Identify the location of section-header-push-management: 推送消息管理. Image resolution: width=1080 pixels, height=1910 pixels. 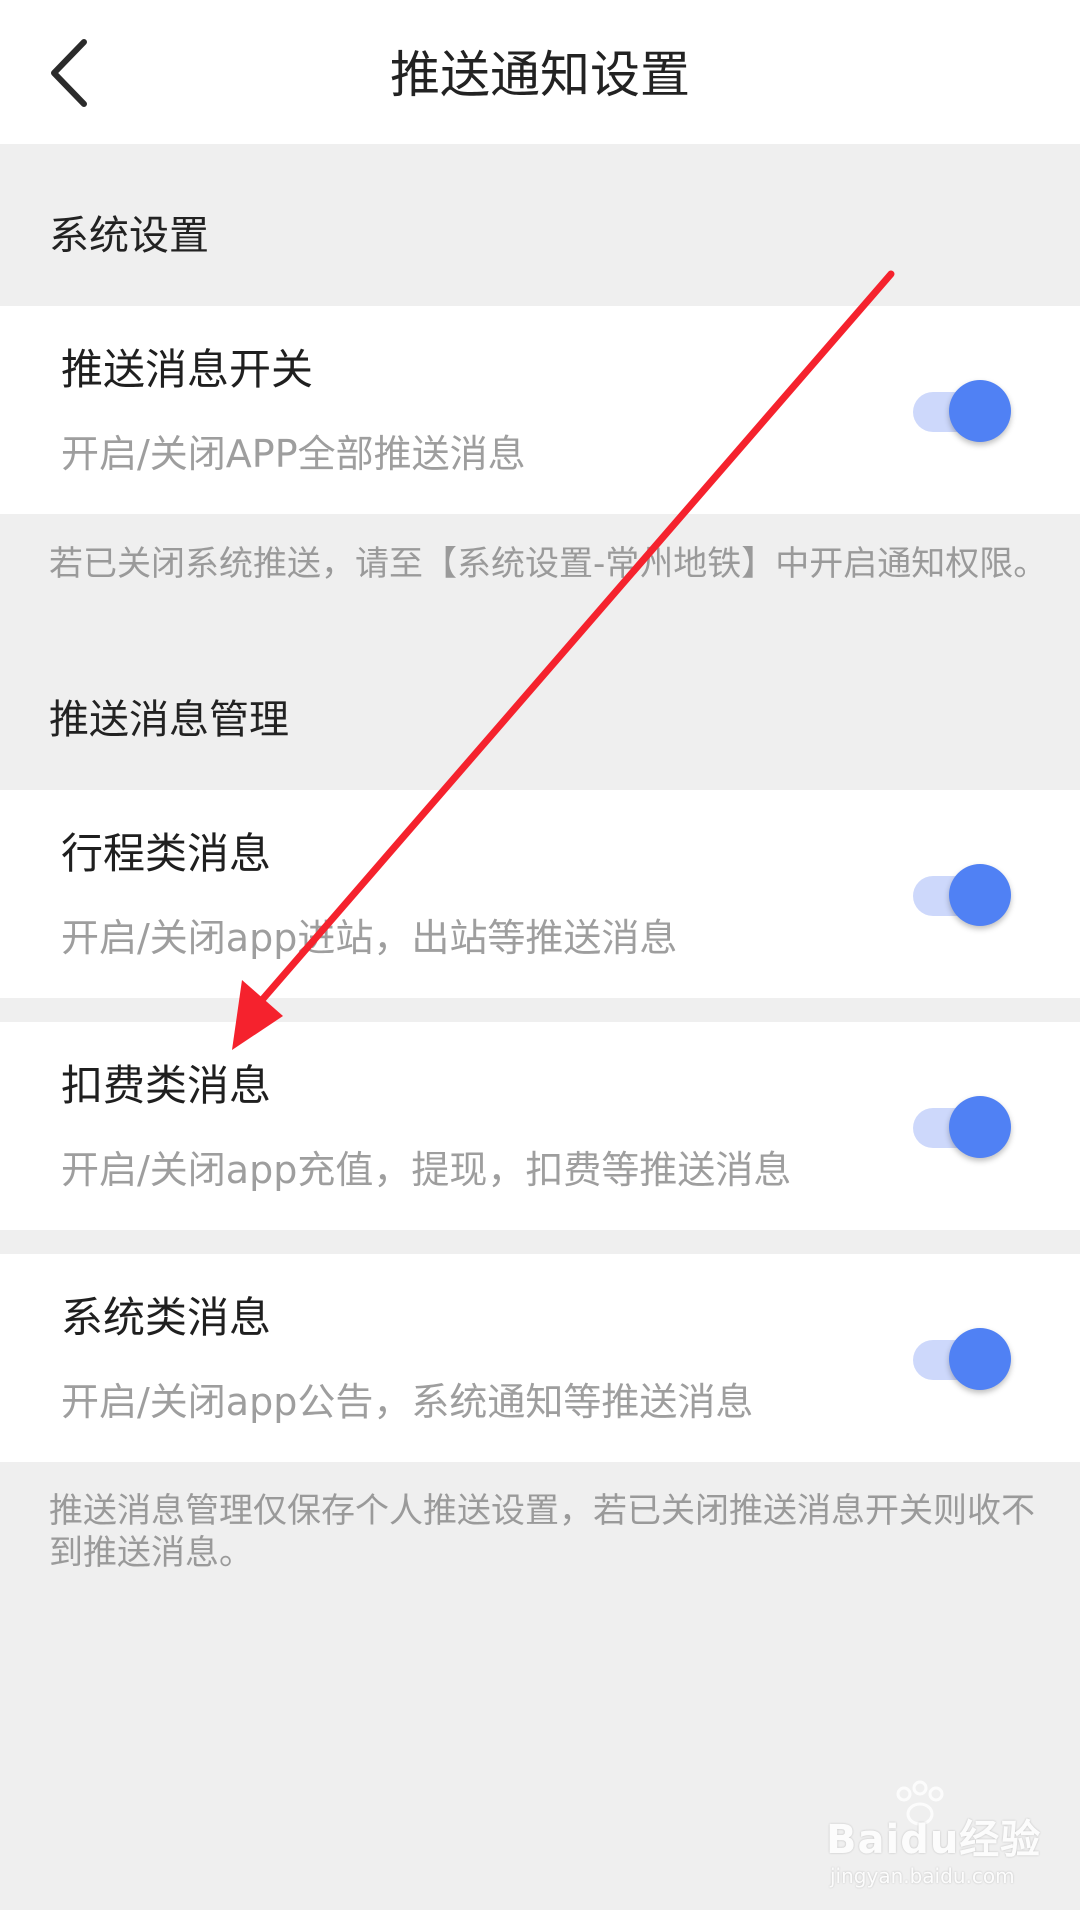
(169, 720).